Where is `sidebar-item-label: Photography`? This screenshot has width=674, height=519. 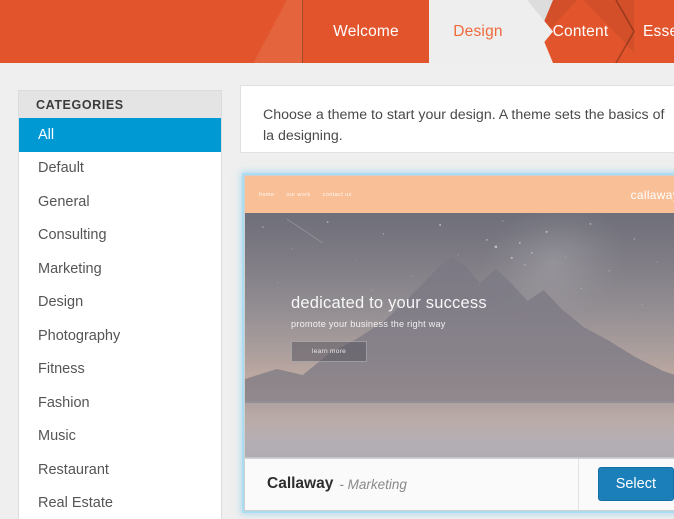
sidebar-item-label: Photography is located at coordinates (79, 335).